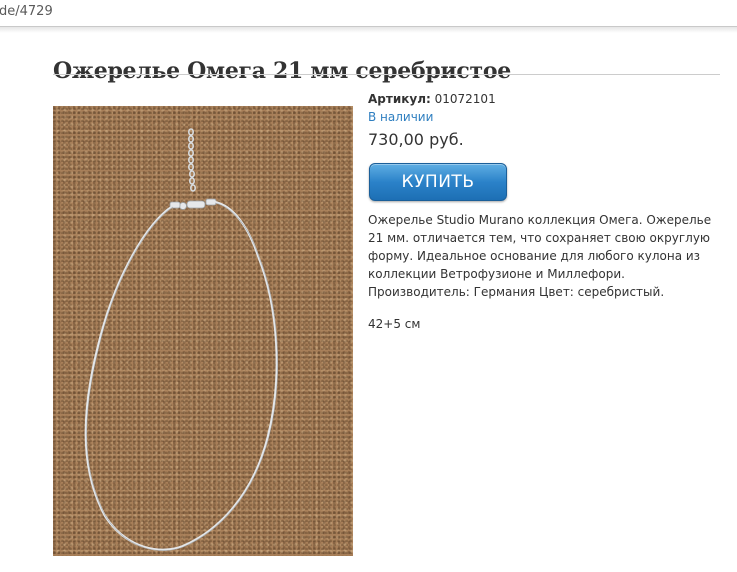 The image size is (737, 572). I want to click on address-url: de/4729, so click(26, 11).